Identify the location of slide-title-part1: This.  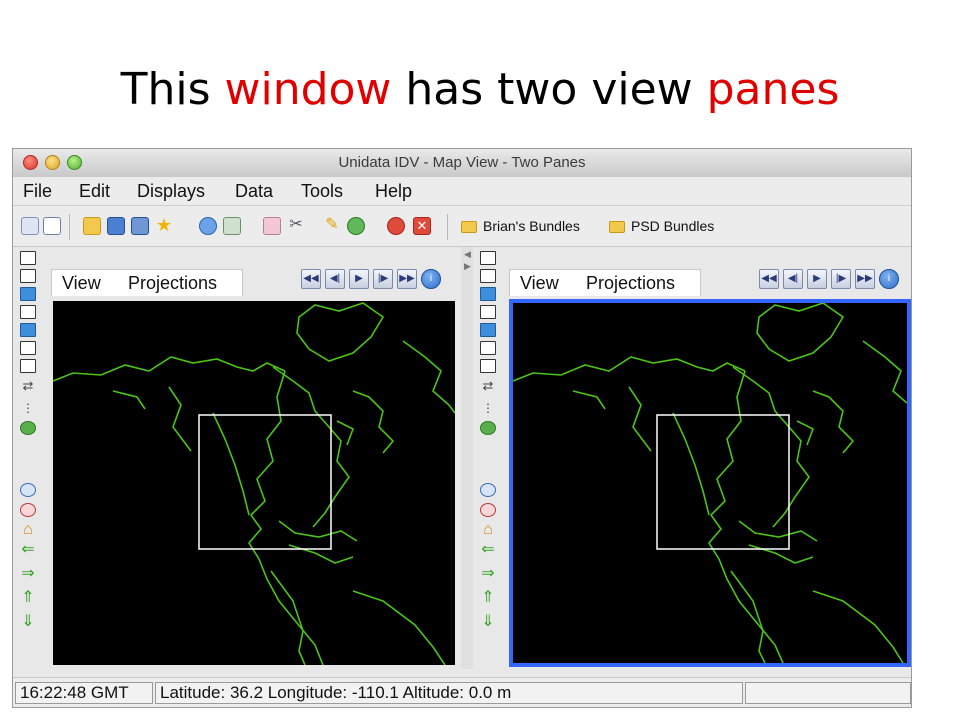
(172, 89).